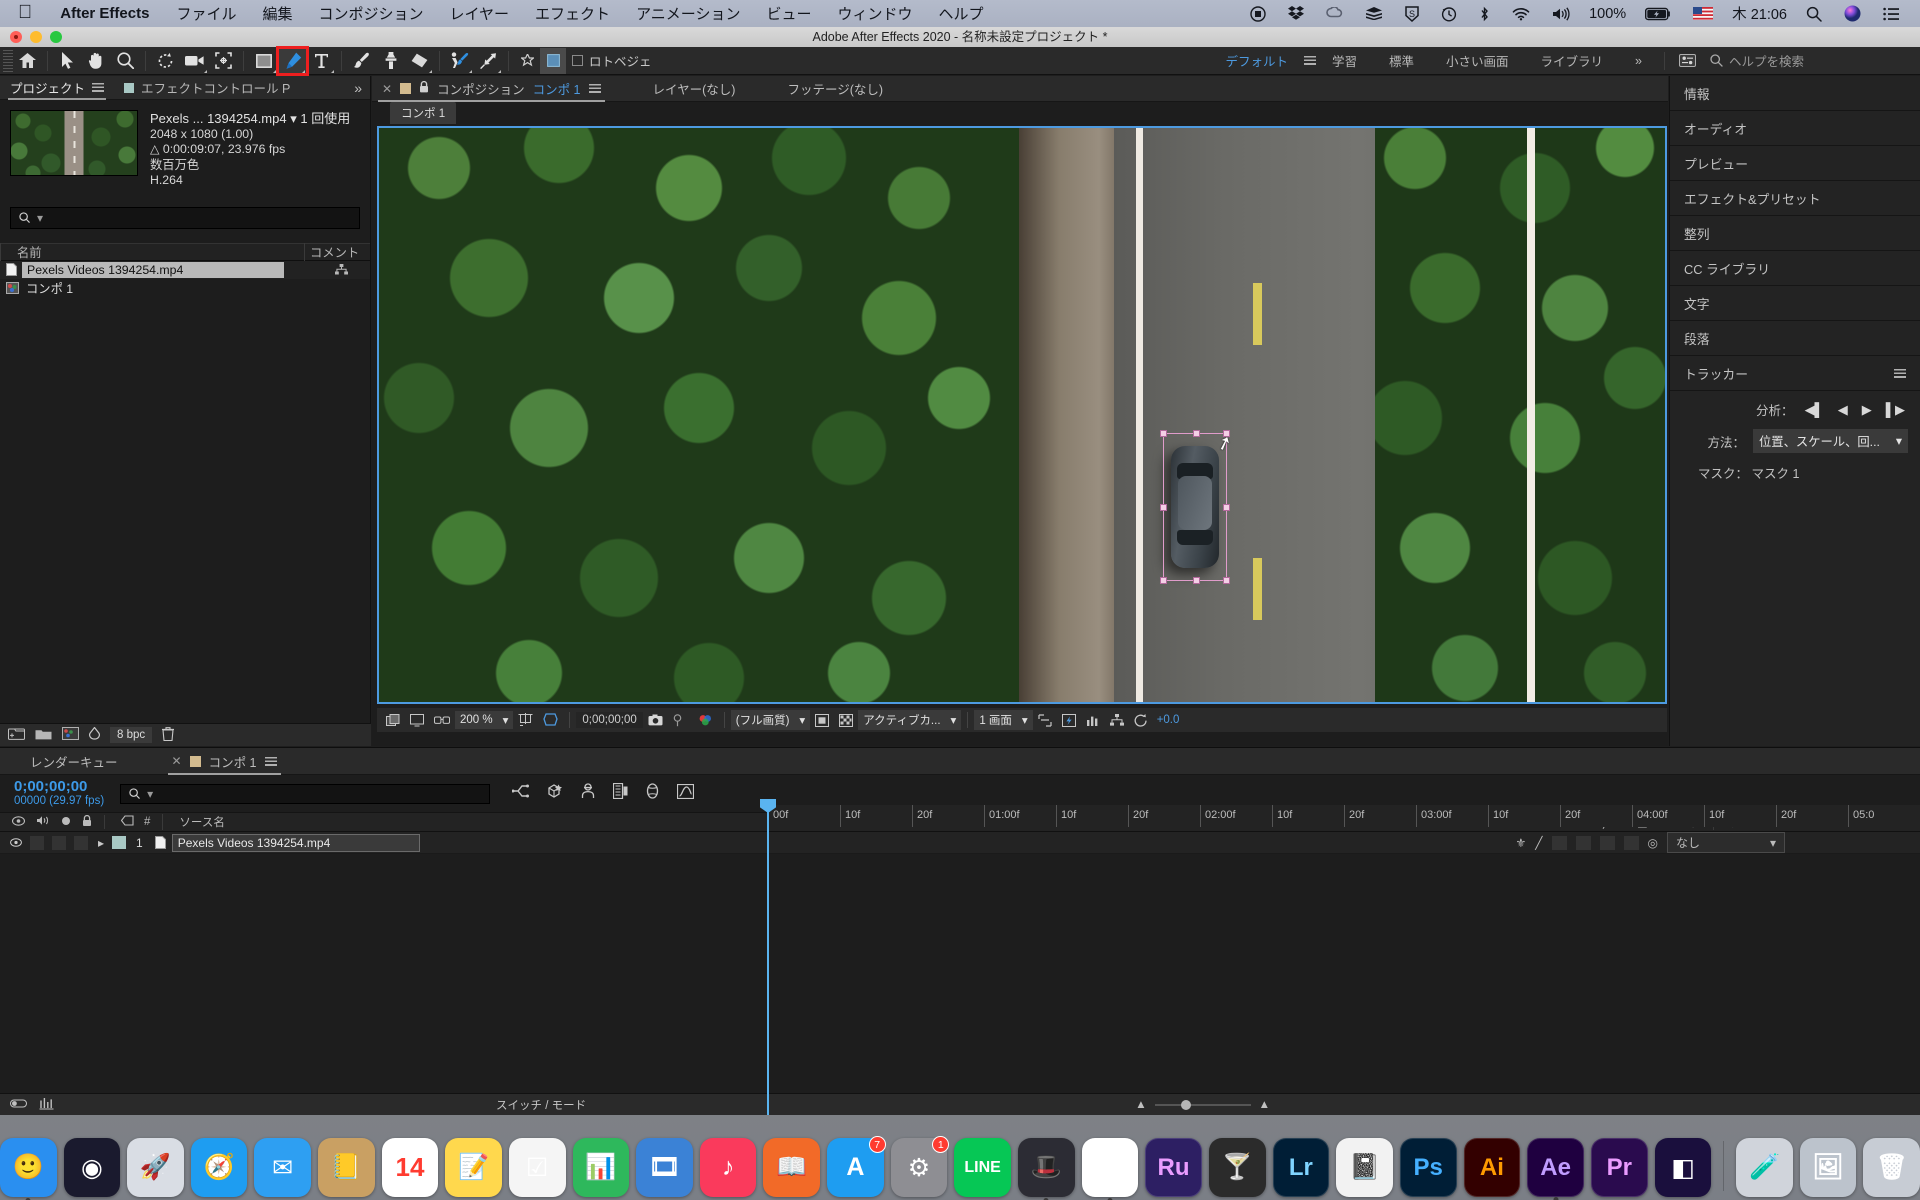 This screenshot has width=1920, height=1200. Describe the element at coordinates (1795, 268) in the screenshot. I see `panel-cc-libraries: CC ライブラリ` at that location.